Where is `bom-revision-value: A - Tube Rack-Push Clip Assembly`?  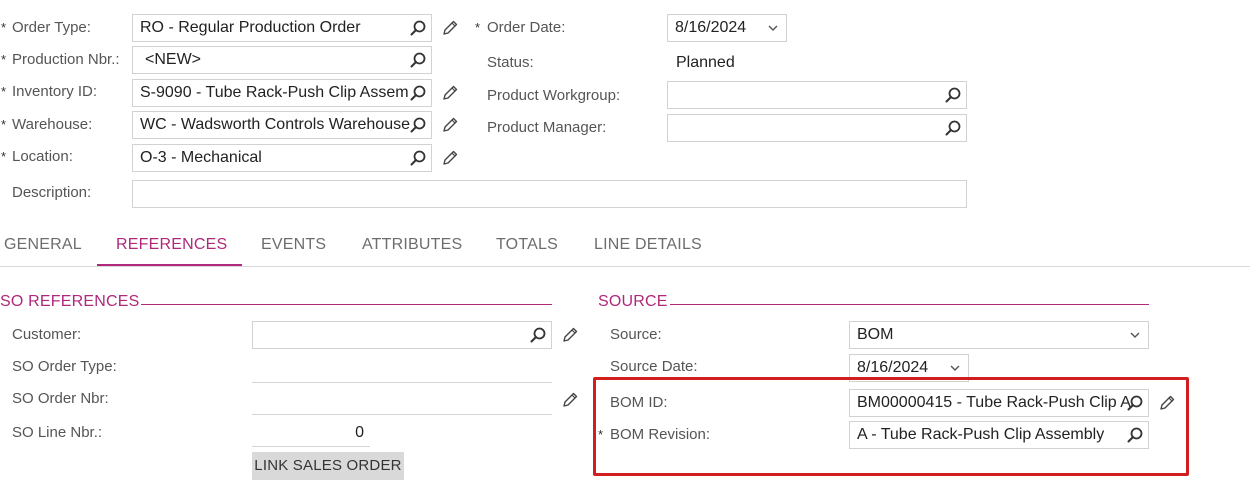
bom-revision-value: A - Tube Rack-Push Clip Assembly is located at coordinates (981, 434).